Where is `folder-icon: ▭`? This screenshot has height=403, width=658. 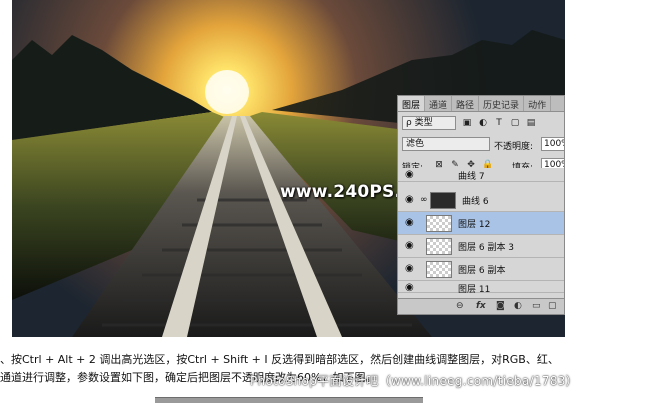
folder-icon: ▭ is located at coordinates (536, 306).